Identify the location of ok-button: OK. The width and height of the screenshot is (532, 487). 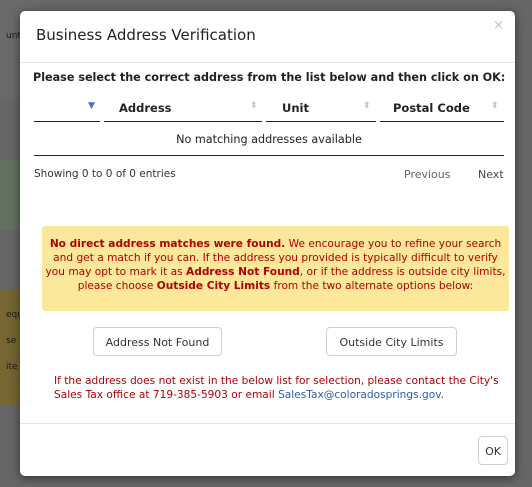
(493, 450).